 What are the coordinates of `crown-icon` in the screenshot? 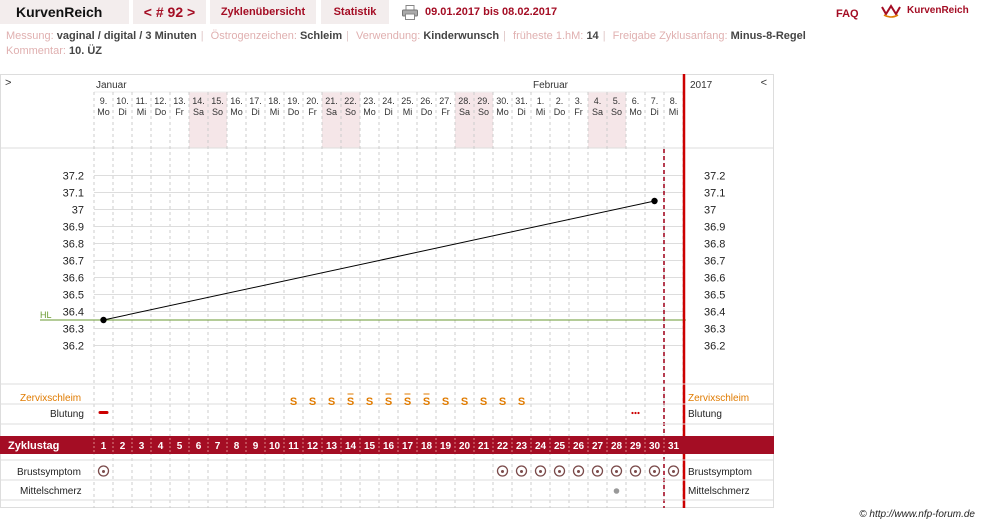 It's located at (891, 11).